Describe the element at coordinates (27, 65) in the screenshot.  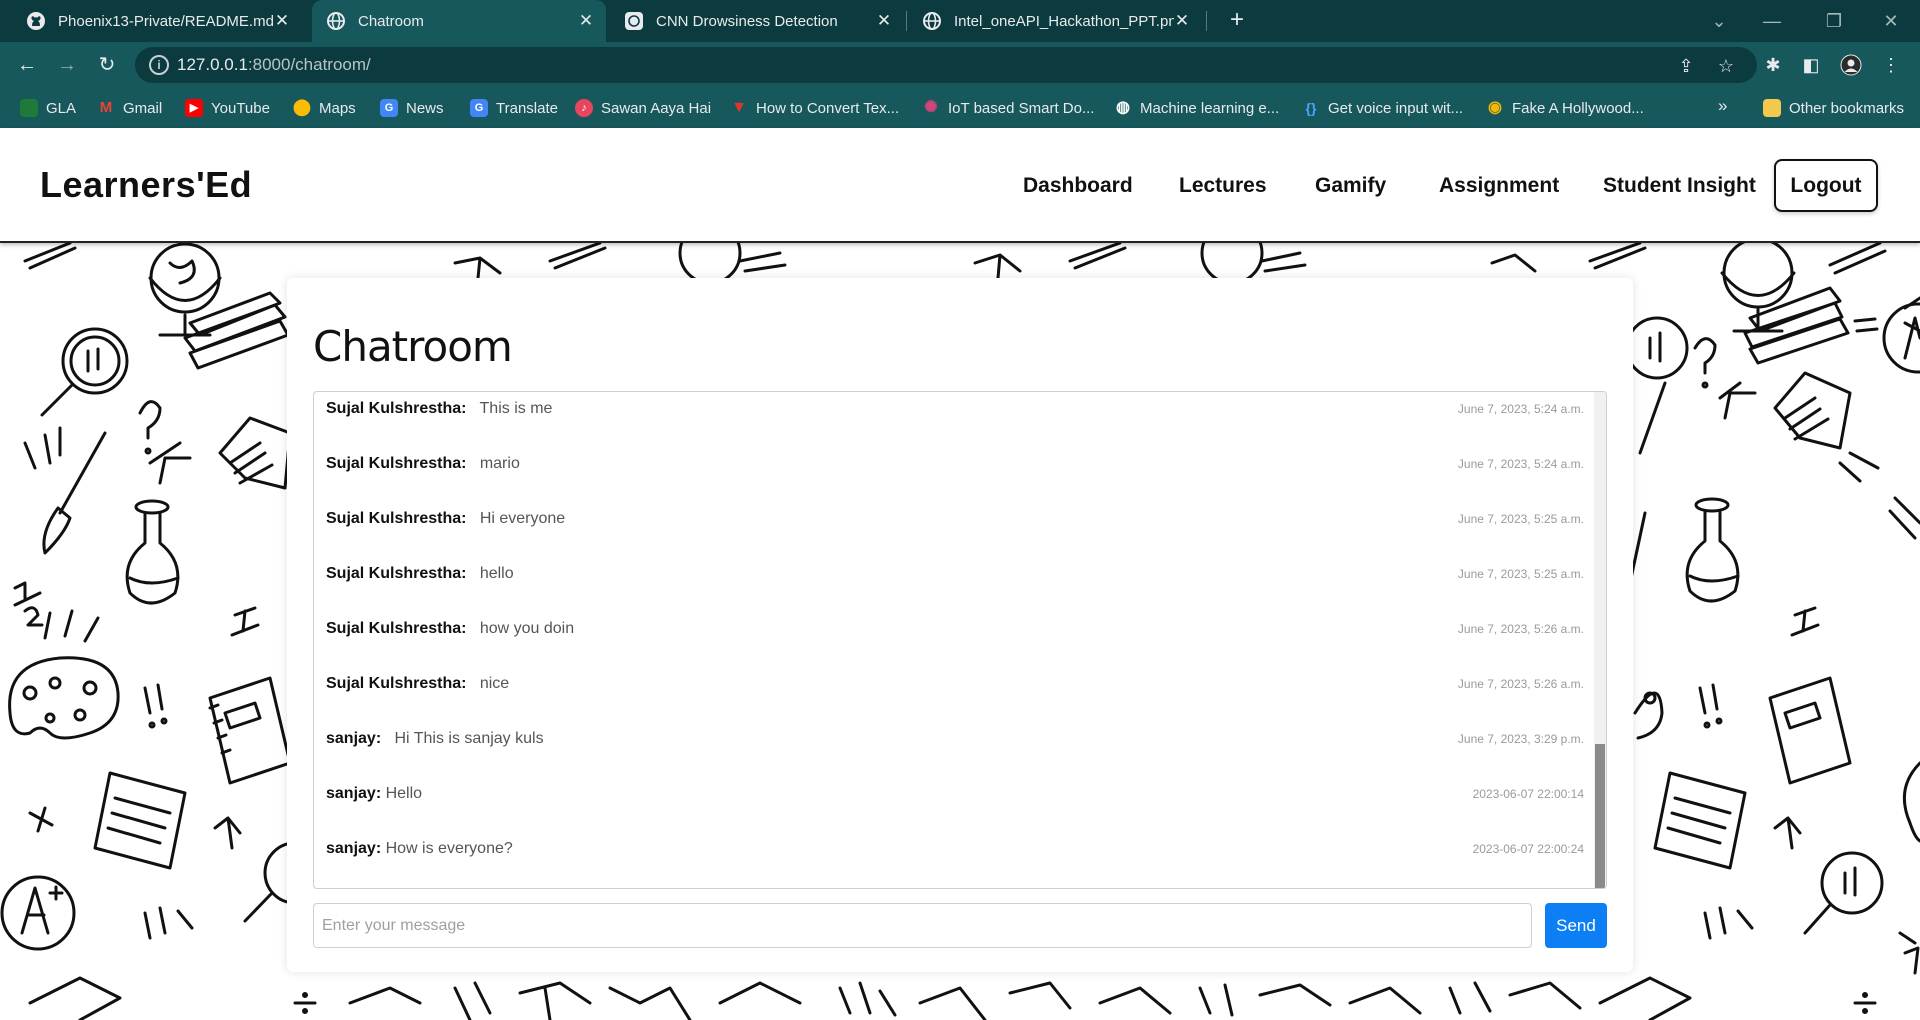
I see `back-arrow-icon: ←` at that location.